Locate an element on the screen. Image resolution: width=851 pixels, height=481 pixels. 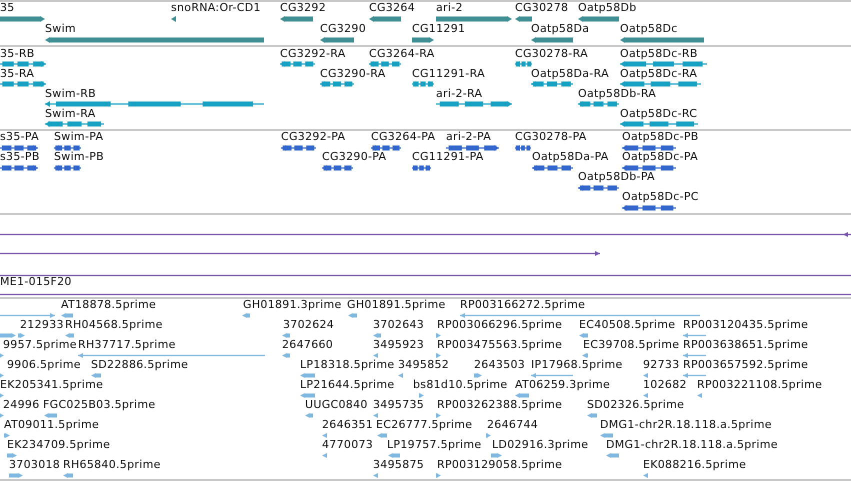
feature-label: ari-2 is located at coordinates (449, 8).